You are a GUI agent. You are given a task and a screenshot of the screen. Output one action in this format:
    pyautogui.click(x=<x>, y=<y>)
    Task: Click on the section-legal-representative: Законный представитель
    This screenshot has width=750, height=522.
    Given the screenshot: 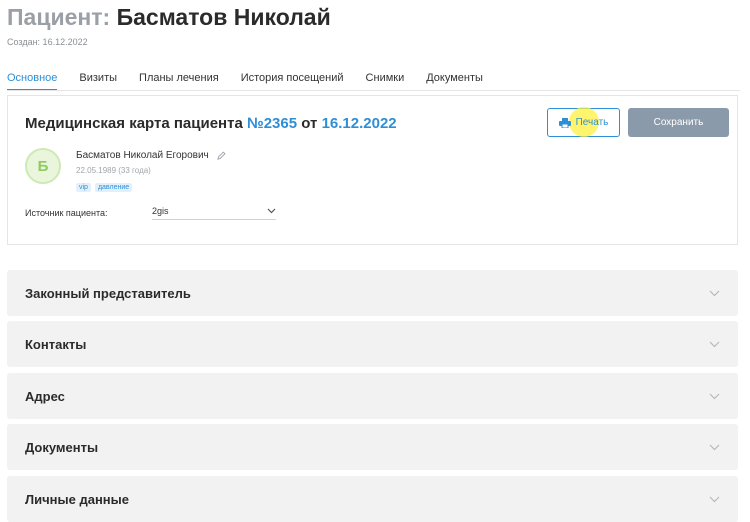 What is the action you would take?
    pyautogui.click(x=372, y=293)
    